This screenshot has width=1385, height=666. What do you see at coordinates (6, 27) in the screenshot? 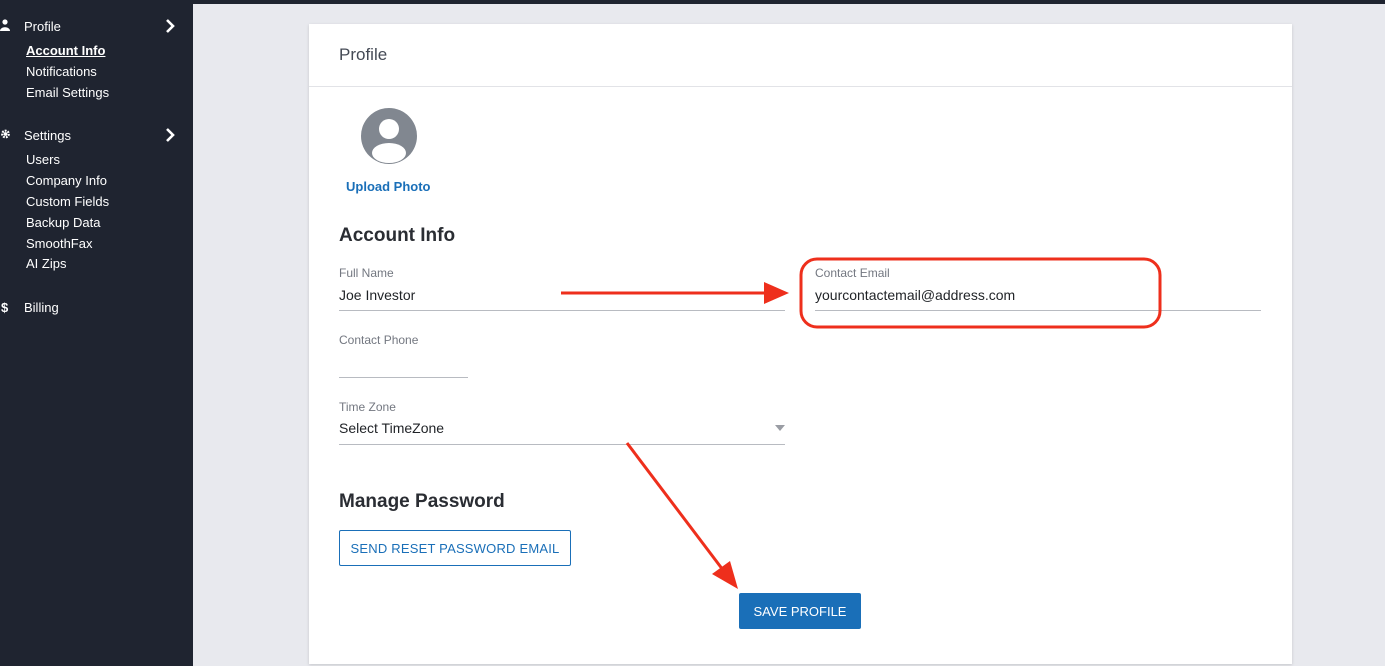
I see `user-icon` at bounding box center [6, 27].